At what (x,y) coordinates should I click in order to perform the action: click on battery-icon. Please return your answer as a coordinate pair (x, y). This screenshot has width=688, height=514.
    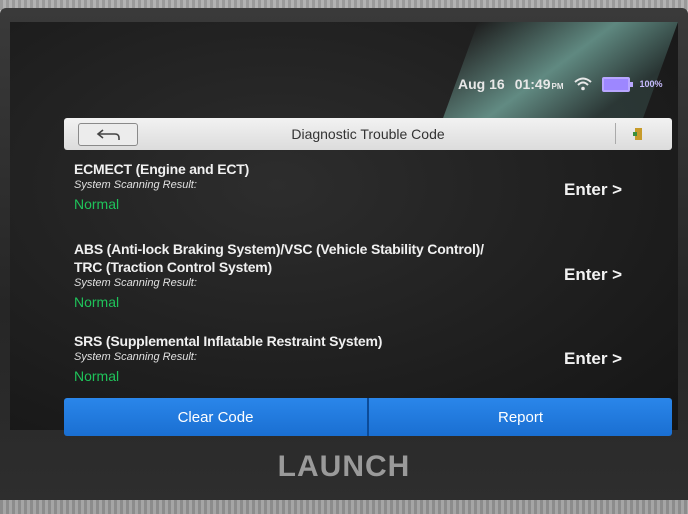
    Looking at the image, I should click on (617, 84).